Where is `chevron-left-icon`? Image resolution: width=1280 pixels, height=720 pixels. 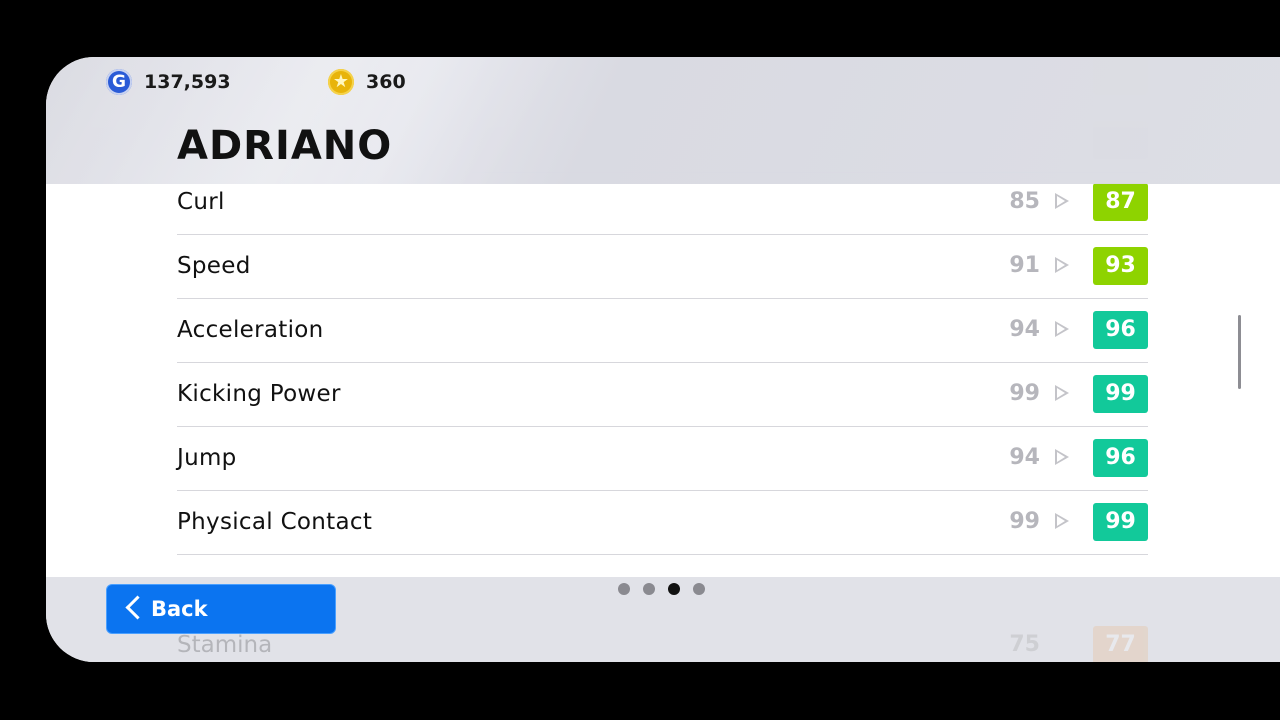
chevron-left-icon is located at coordinates (137, 607).